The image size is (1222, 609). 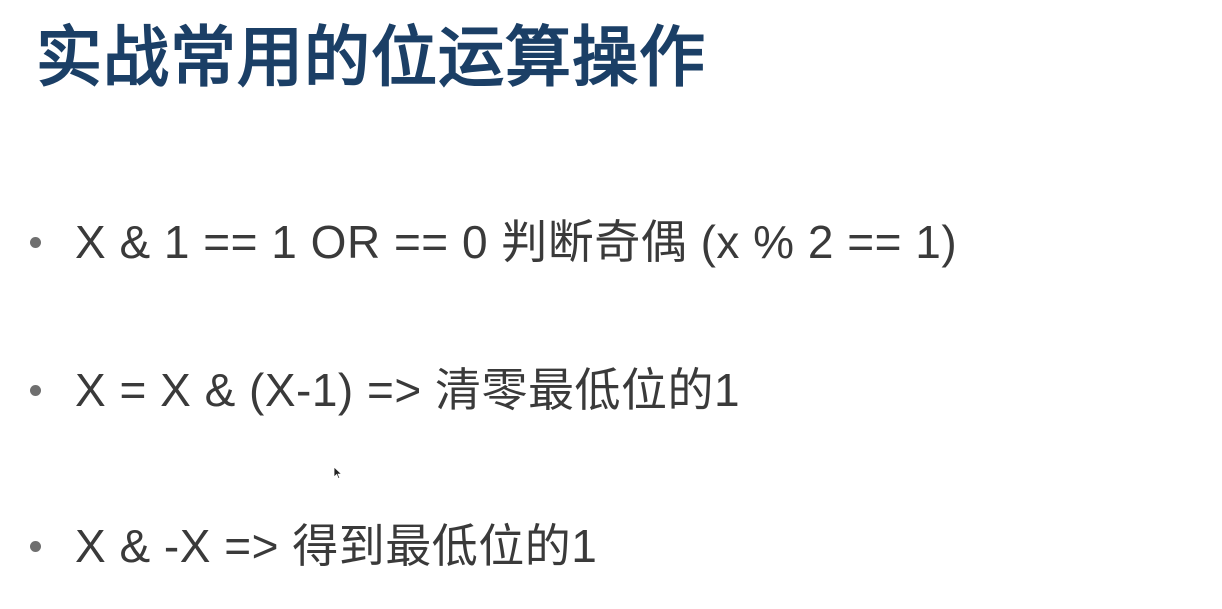 What do you see at coordinates (408, 390) in the screenshot?
I see `bullet-text: X = X & (X-1) => 清零最低位的1` at bounding box center [408, 390].